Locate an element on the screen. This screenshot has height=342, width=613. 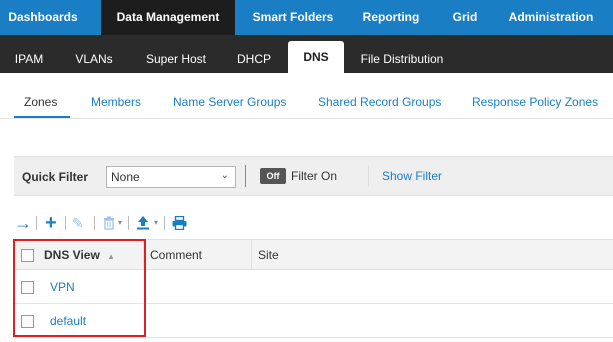
sort-ascending-icon: ▲ is located at coordinates (111, 256).